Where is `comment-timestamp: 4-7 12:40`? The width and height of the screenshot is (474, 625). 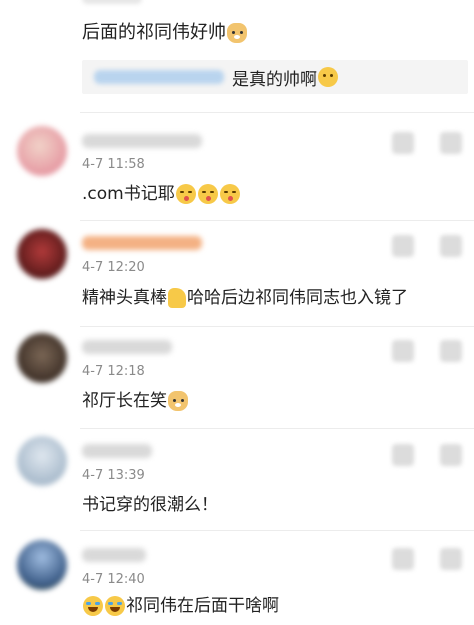
comment-timestamp: 4-7 12:40 is located at coordinates (113, 579).